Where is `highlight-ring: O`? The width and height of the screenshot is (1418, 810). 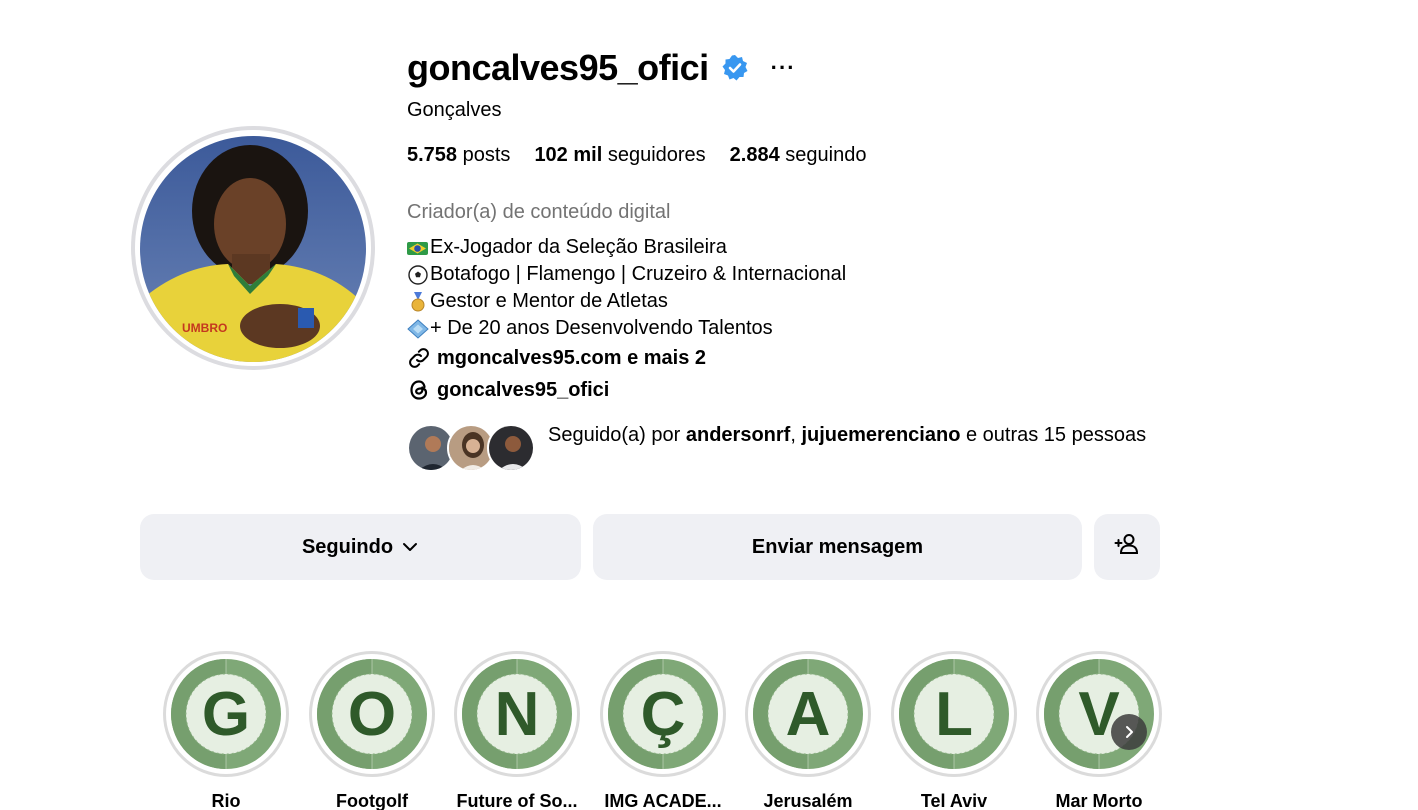
highlight-ring: O is located at coordinates (372, 714).